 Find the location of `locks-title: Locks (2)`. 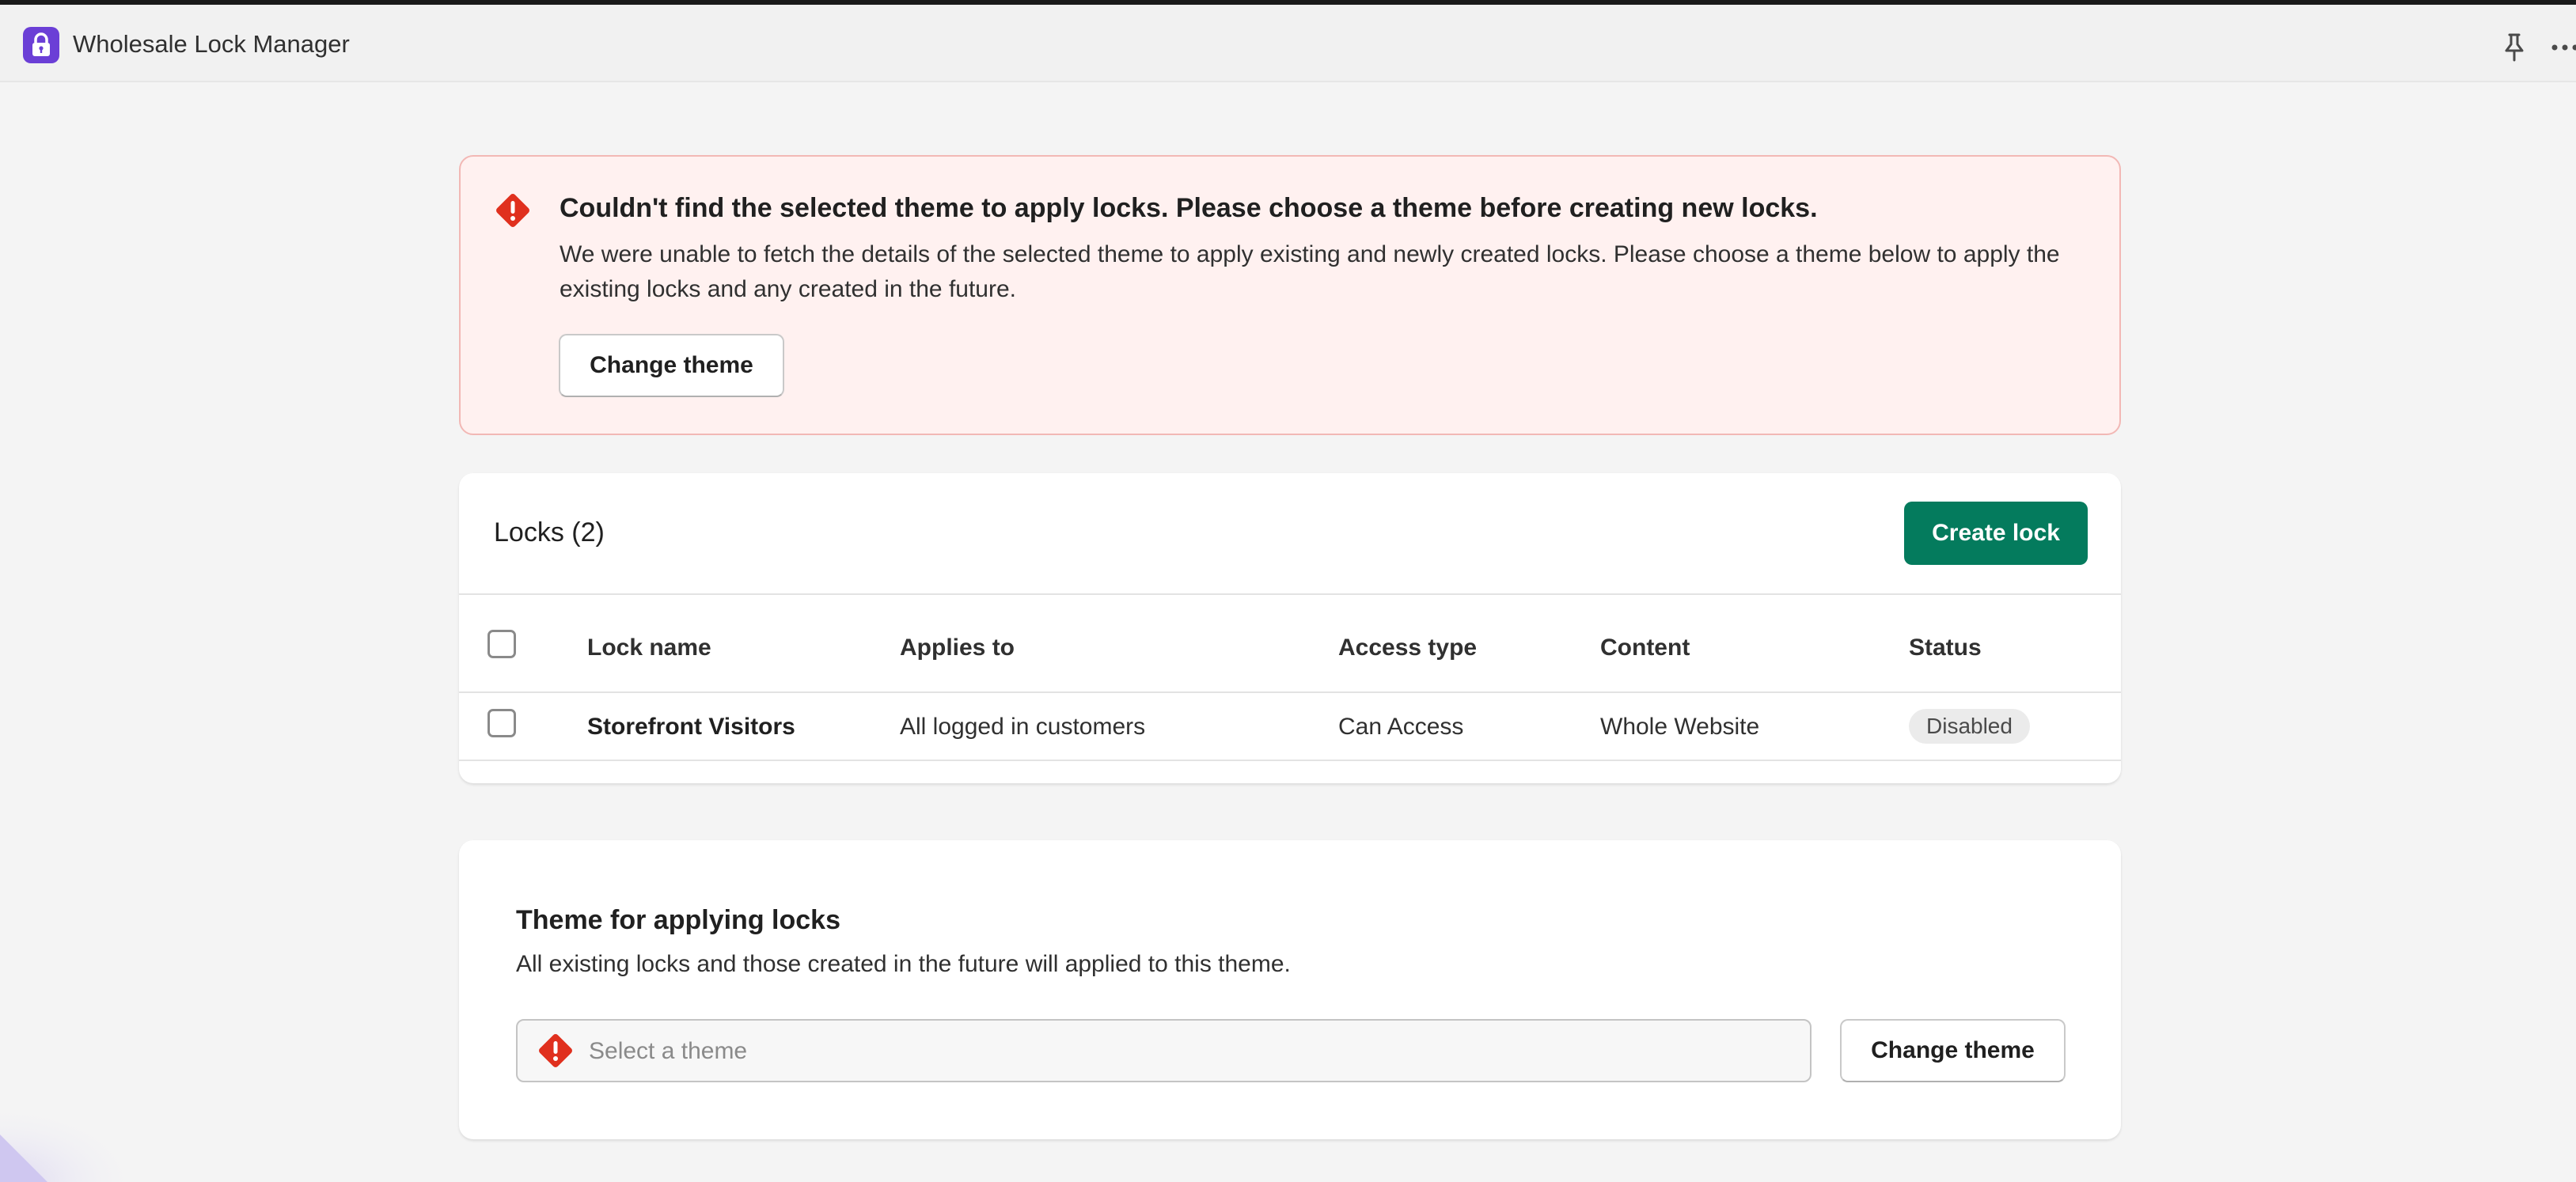

locks-title: Locks (2) is located at coordinates (549, 532).